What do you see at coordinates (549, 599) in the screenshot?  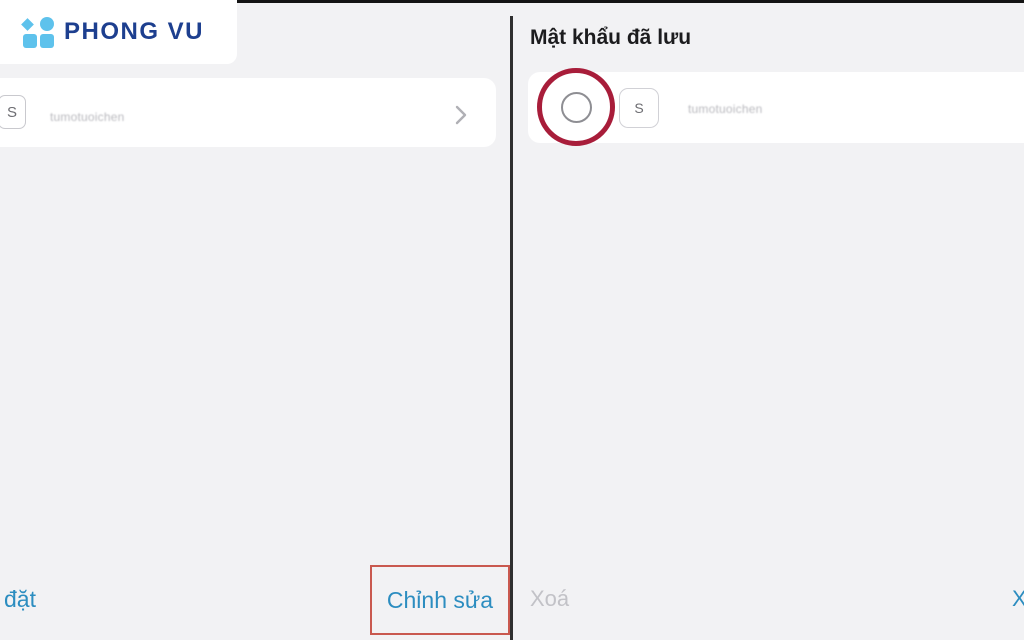 I see `delete-button: Xoá` at bounding box center [549, 599].